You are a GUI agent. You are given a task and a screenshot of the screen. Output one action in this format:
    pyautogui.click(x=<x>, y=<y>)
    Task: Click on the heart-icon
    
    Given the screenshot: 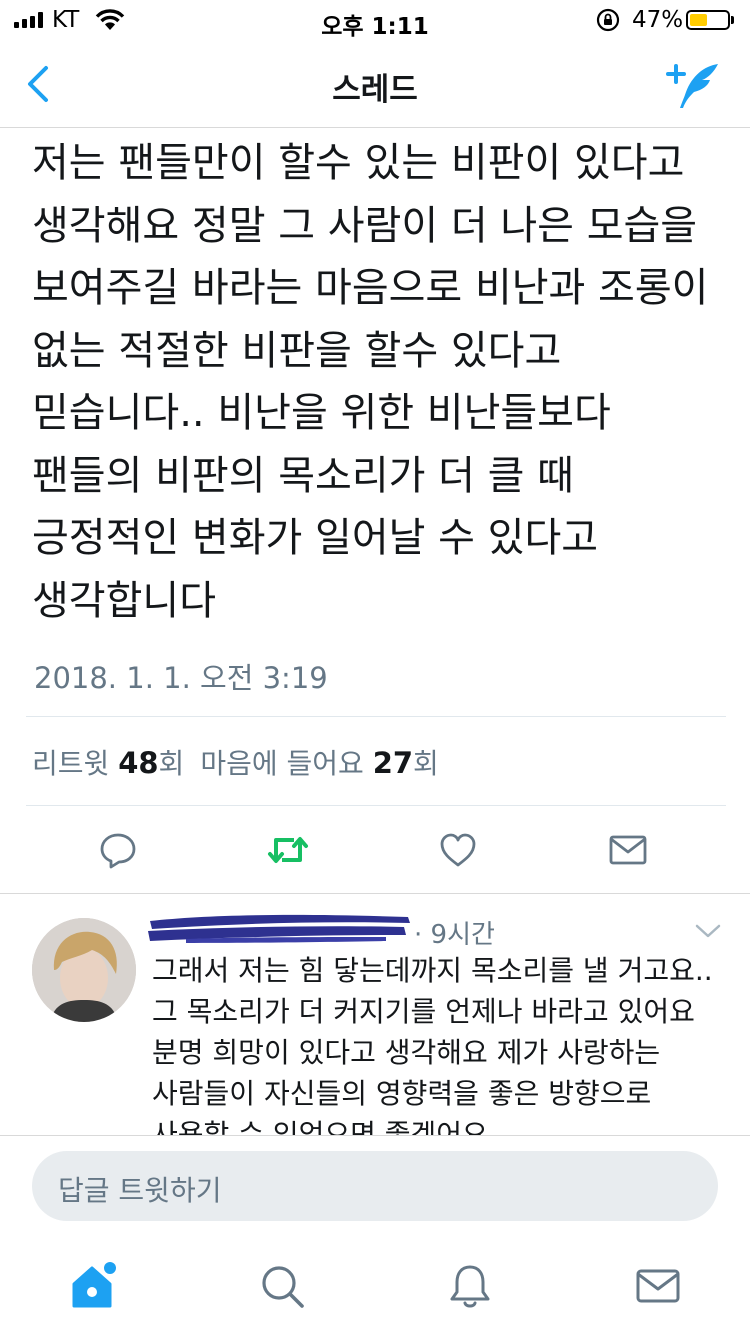 What is the action you would take?
    pyautogui.click(x=458, y=850)
    